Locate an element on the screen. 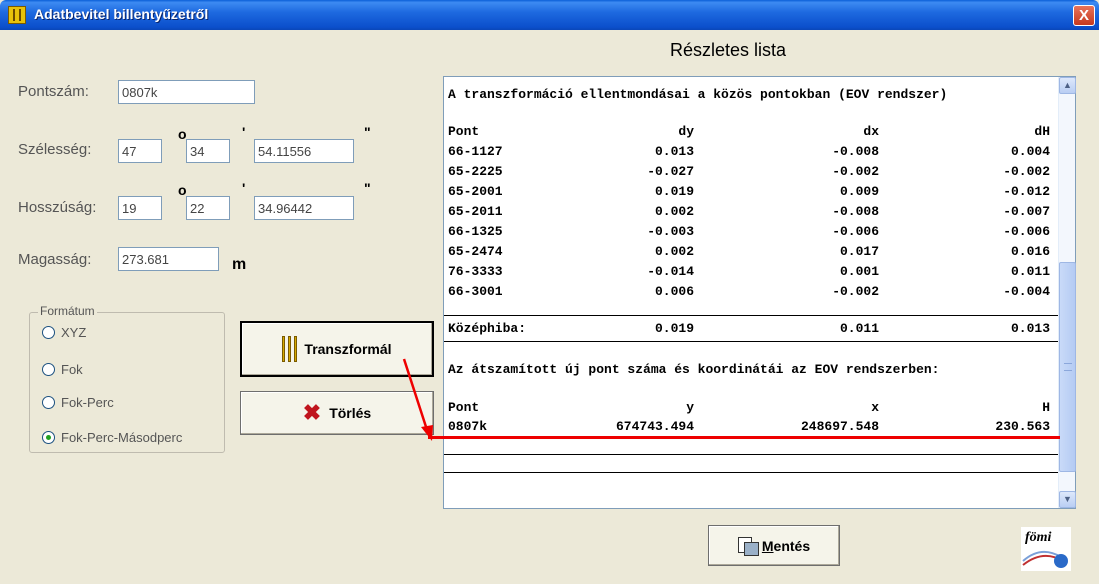 This screenshot has height=584, width=1099. svg-text: fömi is located at coordinates (1038, 537).